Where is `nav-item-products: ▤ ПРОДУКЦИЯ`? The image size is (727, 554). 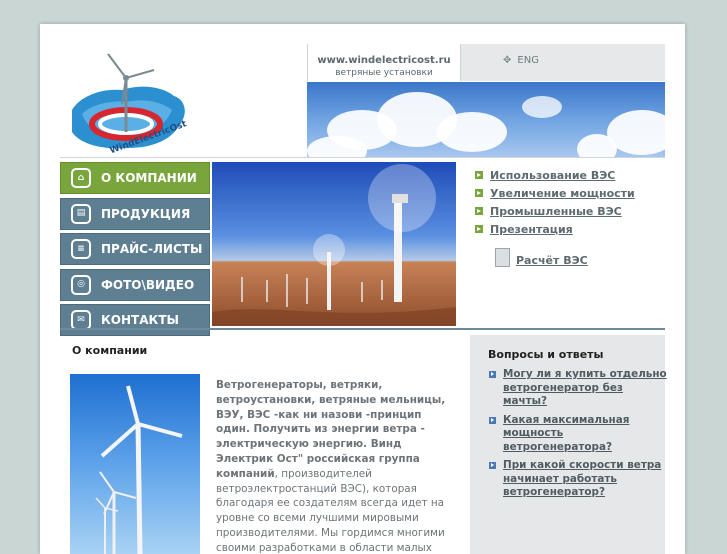 nav-item-products: ▤ ПРОДУКЦИЯ is located at coordinates (135, 213).